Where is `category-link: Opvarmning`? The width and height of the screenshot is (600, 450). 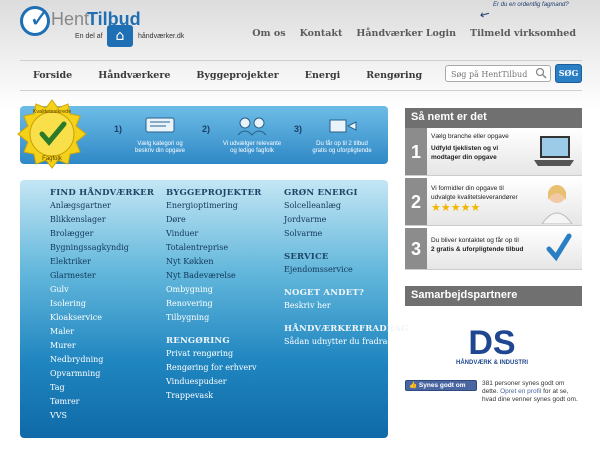
category-link: Opvarmning is located at coordinates (102, 374).